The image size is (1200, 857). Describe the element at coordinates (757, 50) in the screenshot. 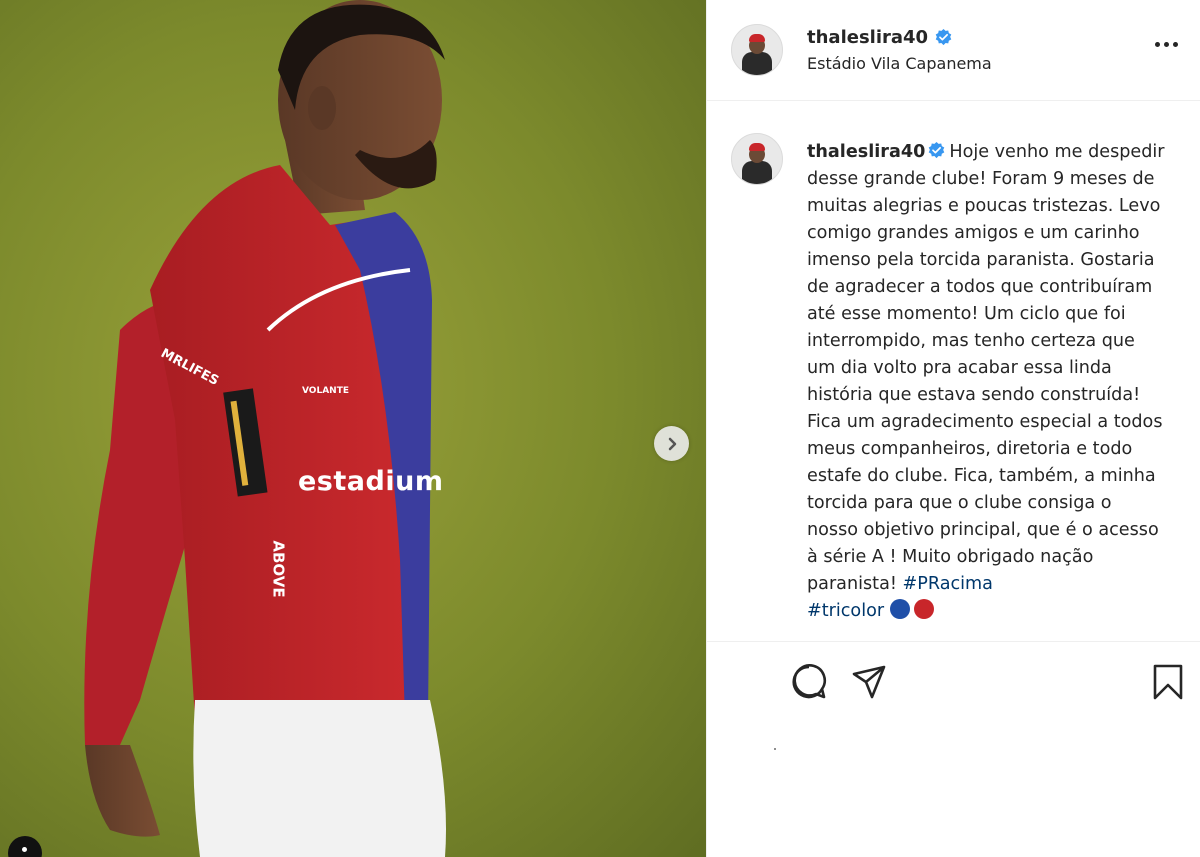

I see `author-avatar` at that location.